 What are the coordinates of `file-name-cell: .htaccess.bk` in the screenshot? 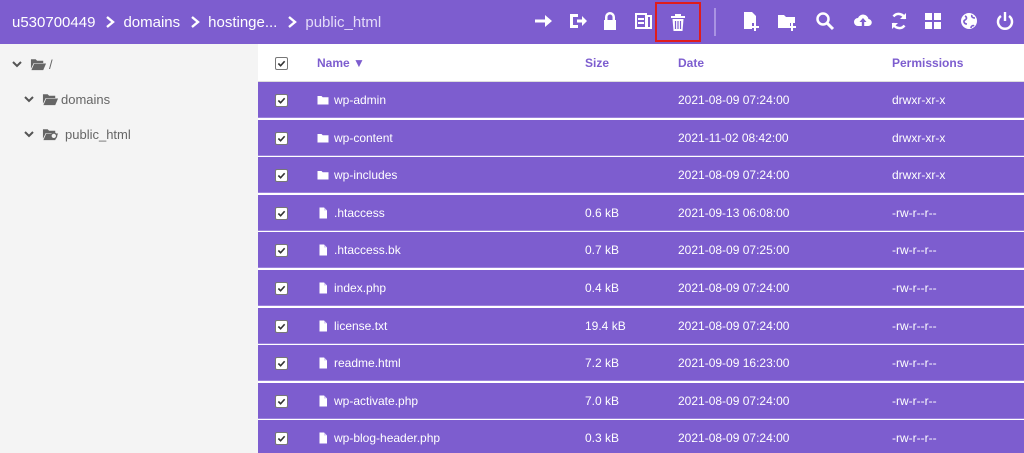 It's located at (359, 250).